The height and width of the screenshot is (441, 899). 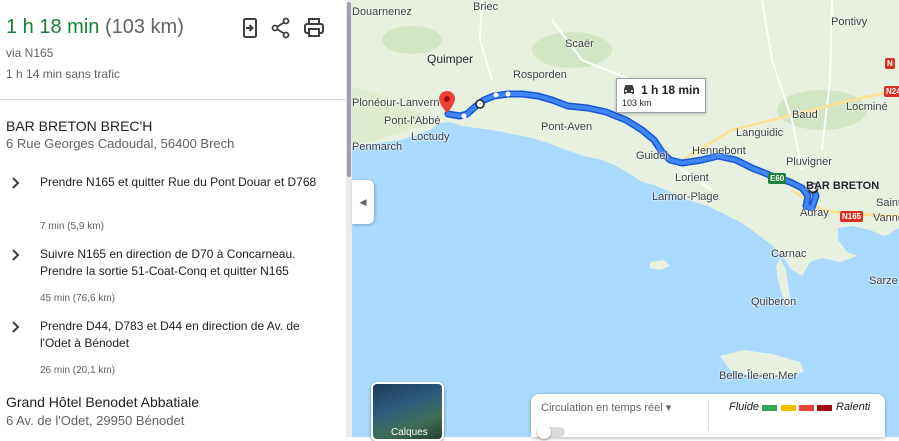 I want to click on map-label-quiberon: Quiberon, so click(x=774, y=302).